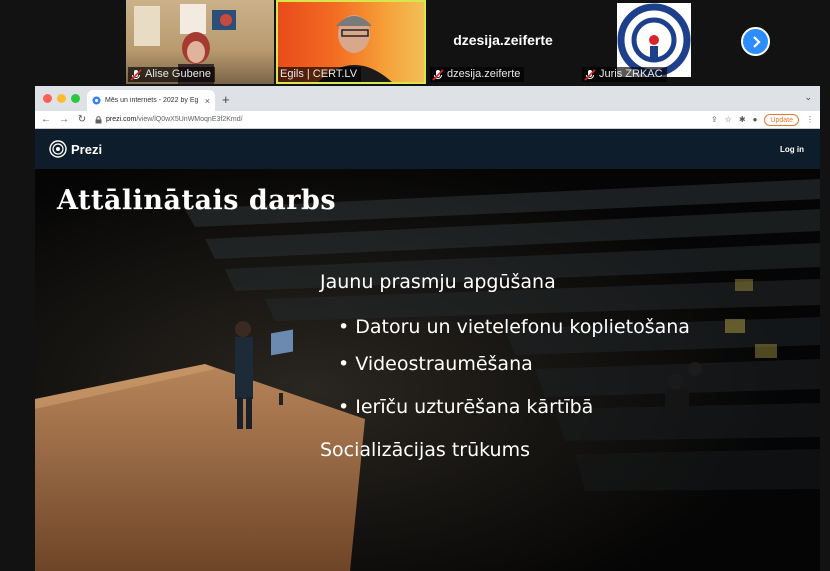  What do you see at coordinates (178, 74) in the screenshot?
I see `participant-name: Alise Gubene` at bounding box center [178, 74].